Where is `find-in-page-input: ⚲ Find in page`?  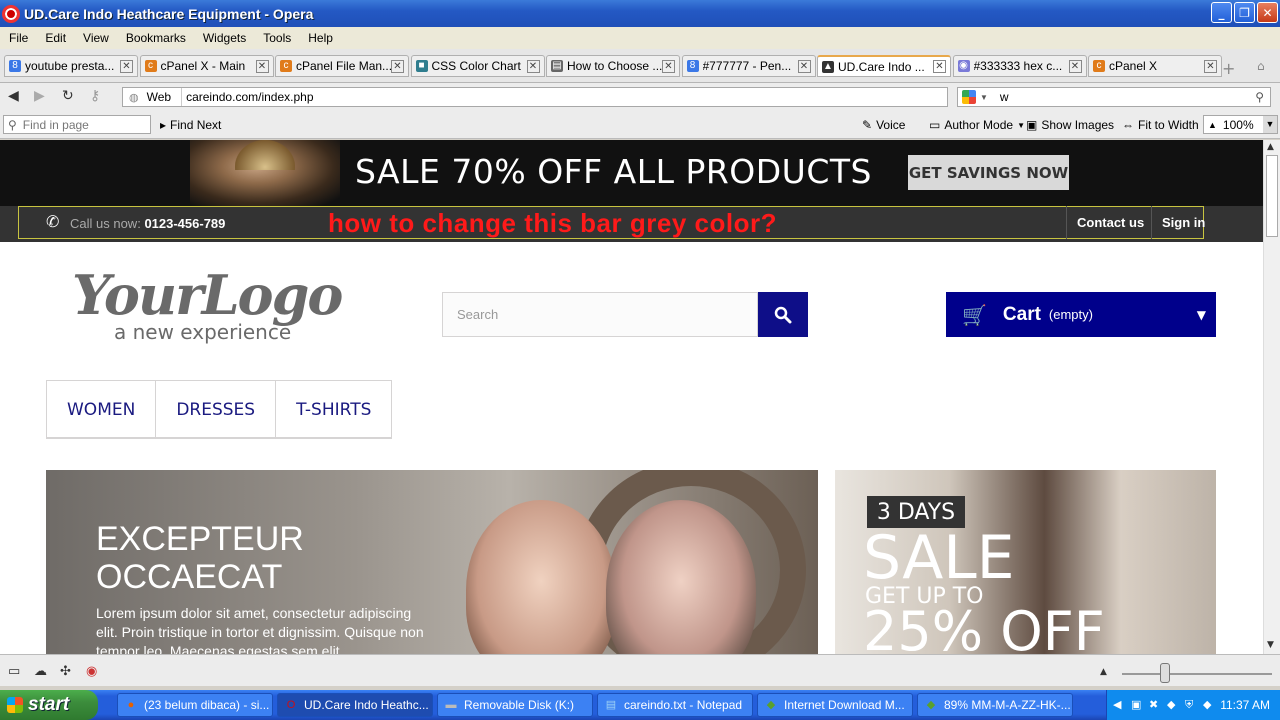 find-in-page-input: ⚲ Find in page is located at coordinates (77, 124).